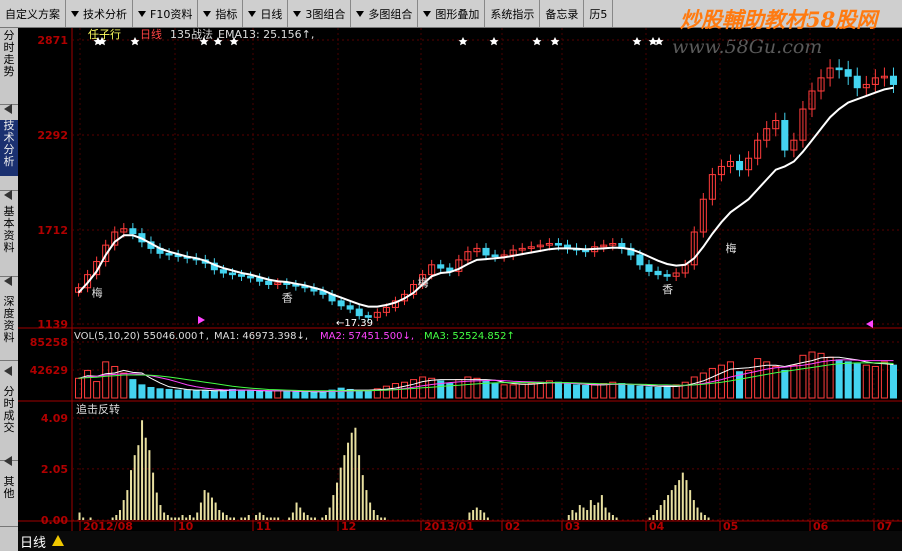 The width and height of the screenshot is (902, 551). Describe the element at coordinates (9, 289) in the screenshot. I see `side-tab-bar: 分时走势技术分析基本资料深度资料分时成交其他` at that location.